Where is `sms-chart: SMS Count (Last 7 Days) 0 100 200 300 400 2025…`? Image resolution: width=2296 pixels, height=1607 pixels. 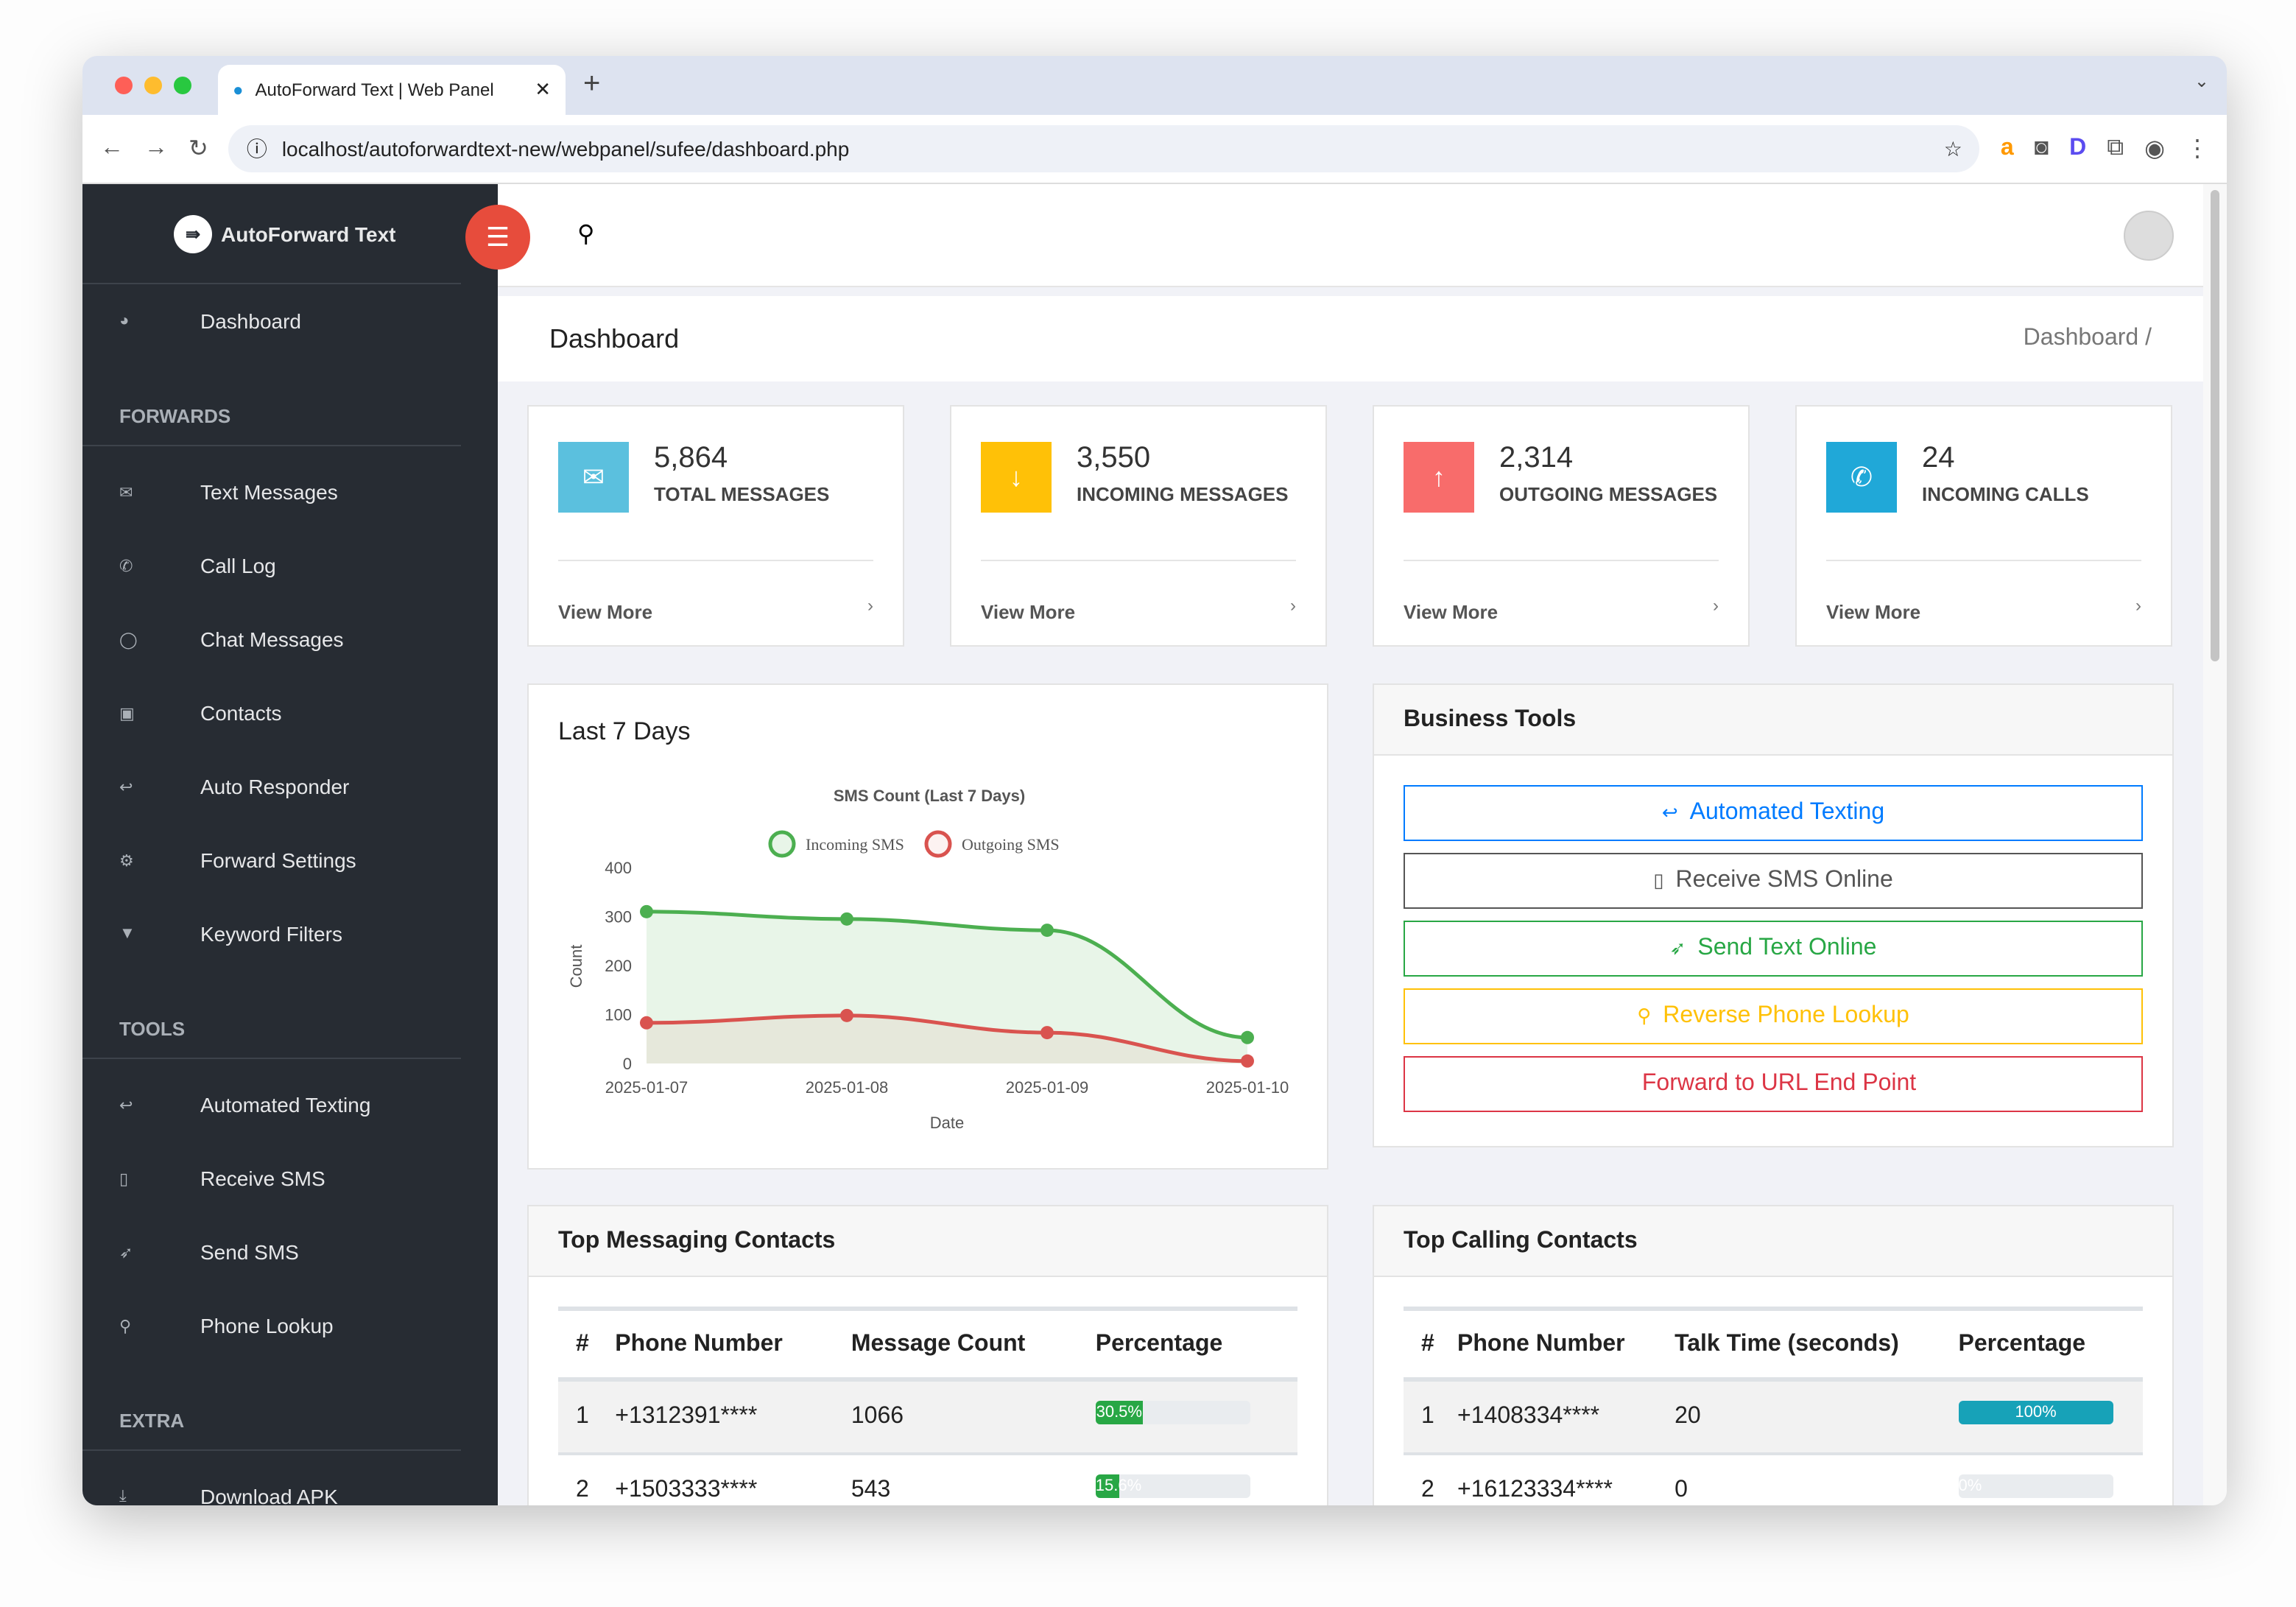
sms-chart: SMS Count (Last 7 Days) 0 100 200 300 400 2025… is located at coordinates (928, 960).